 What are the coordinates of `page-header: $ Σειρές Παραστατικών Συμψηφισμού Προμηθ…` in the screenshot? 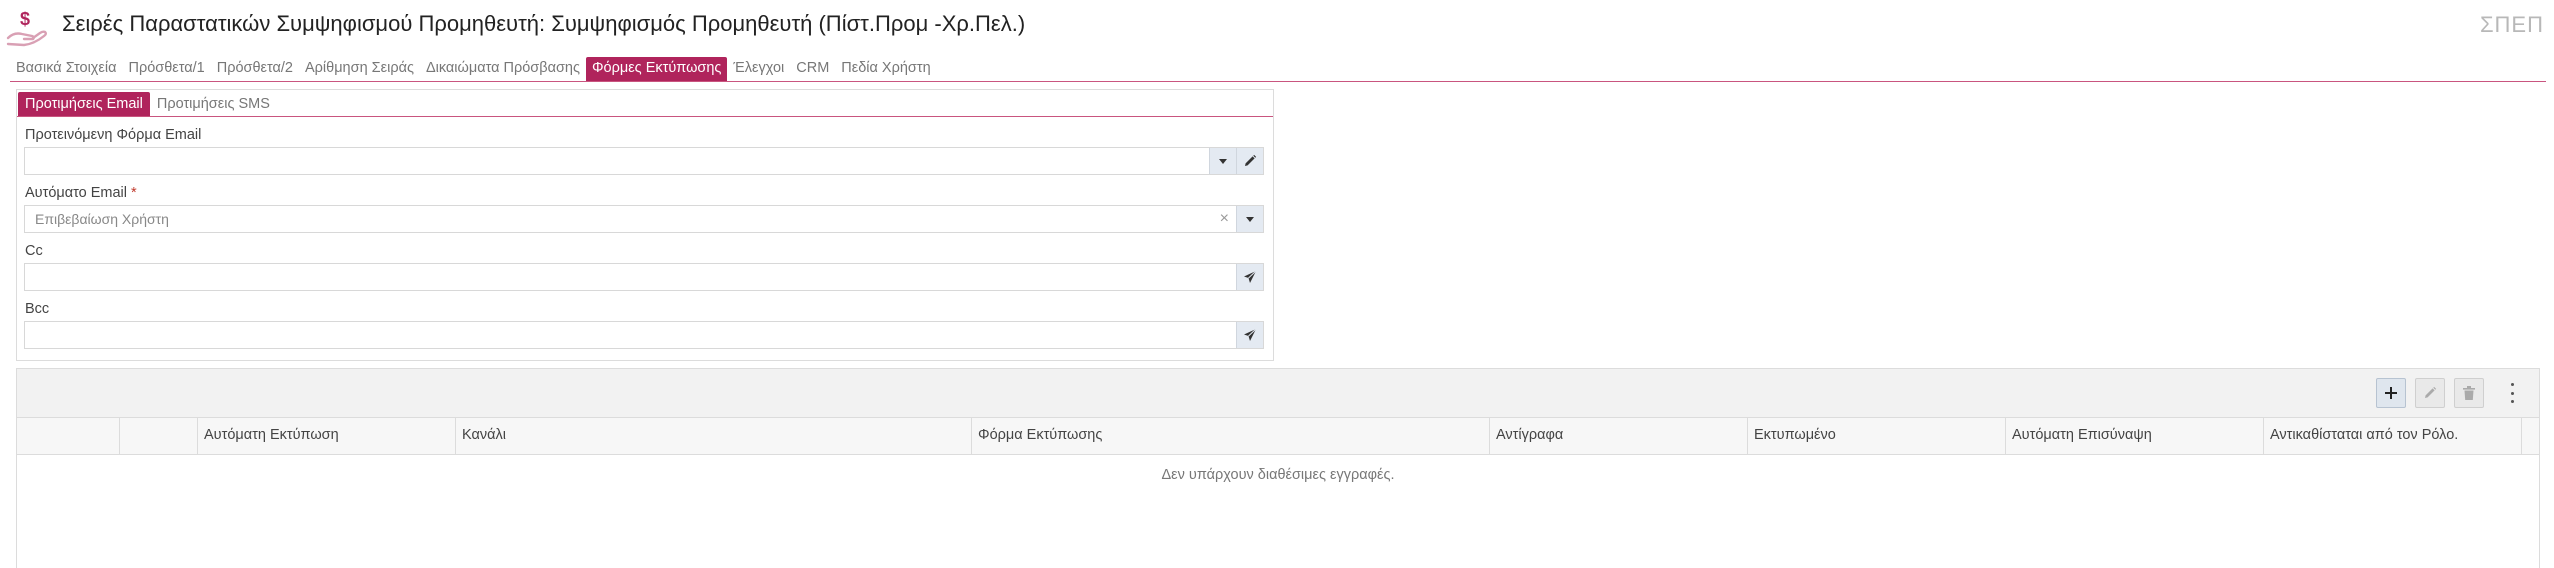 It's located at (1277, 28).